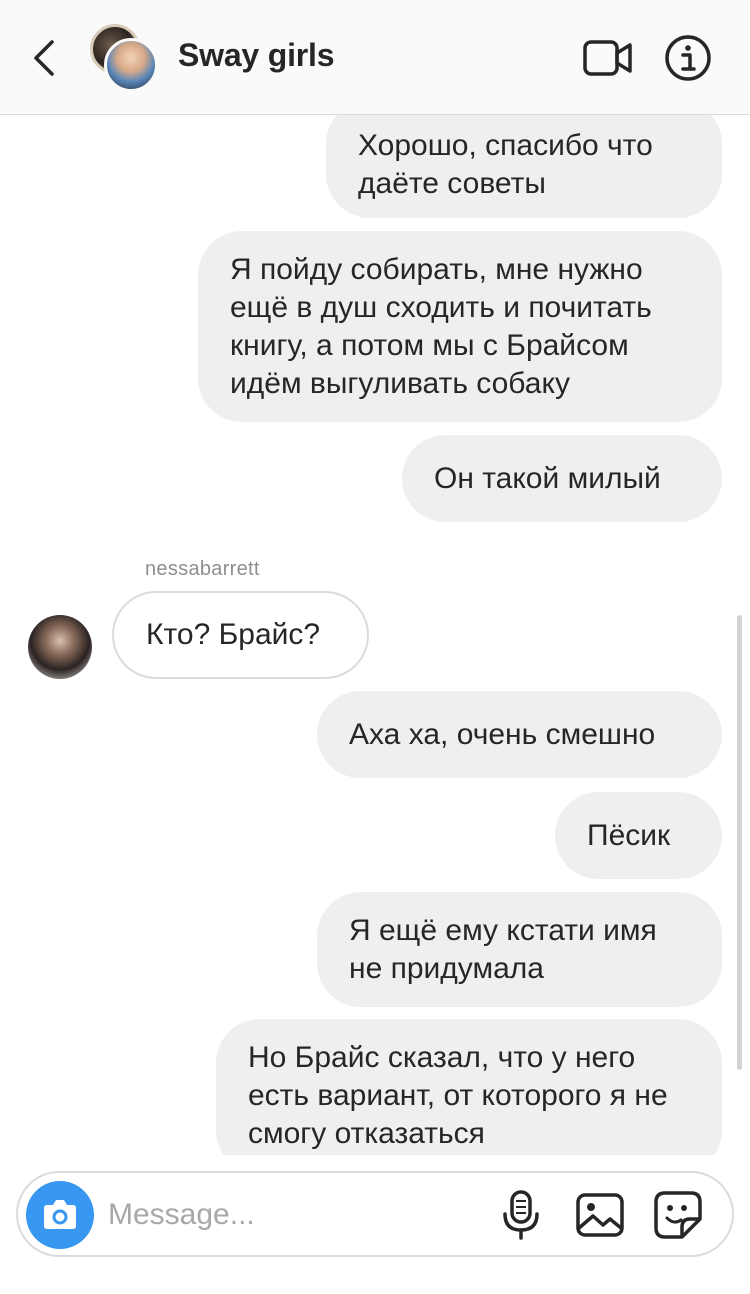  What do you see at coordinates (547, 478) in the screenshot?
I see `message-text: Он такой милый` at bounding box center [547, 478].